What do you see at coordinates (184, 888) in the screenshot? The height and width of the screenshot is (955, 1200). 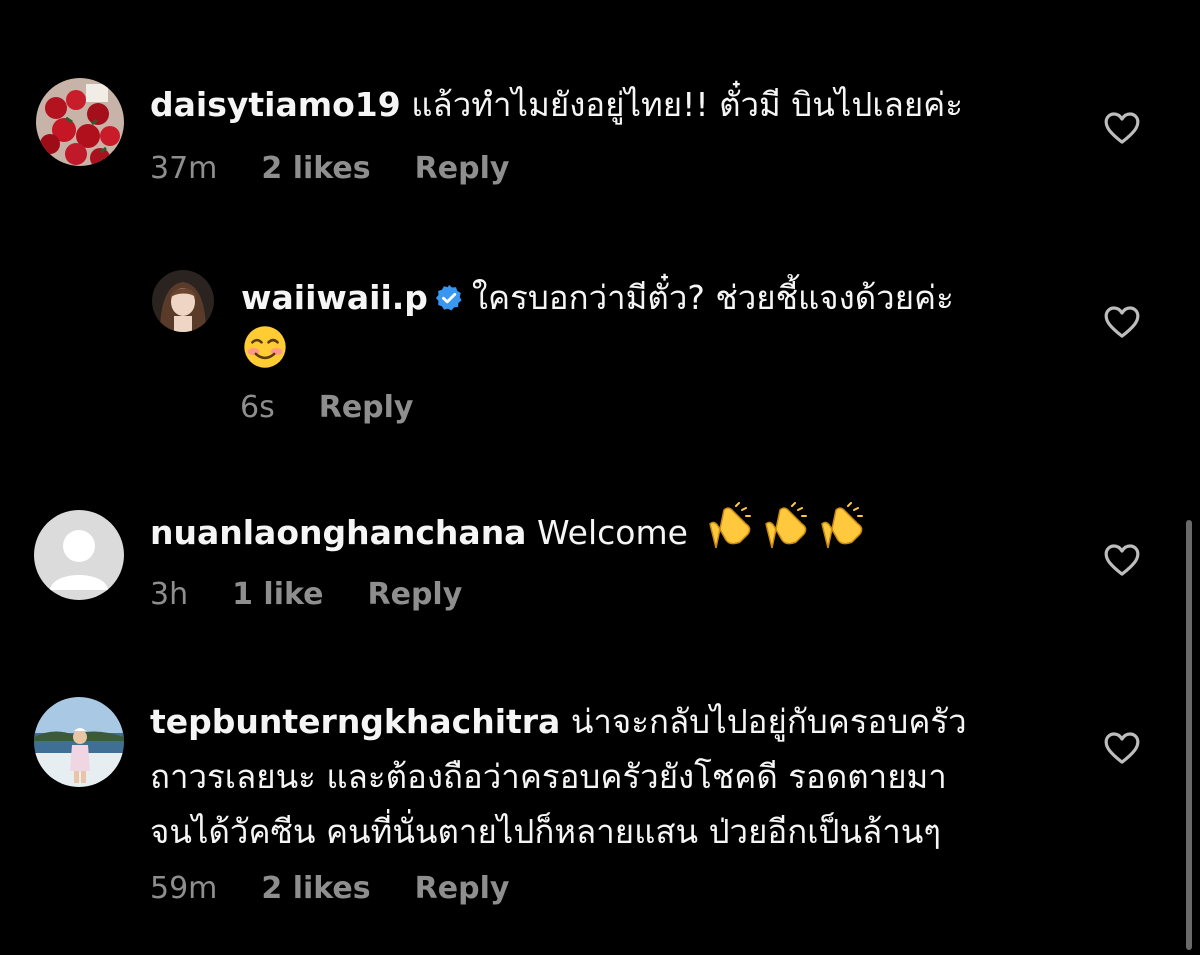 I see `comment-timestamp: 59m` at bounding box center [184, 888].